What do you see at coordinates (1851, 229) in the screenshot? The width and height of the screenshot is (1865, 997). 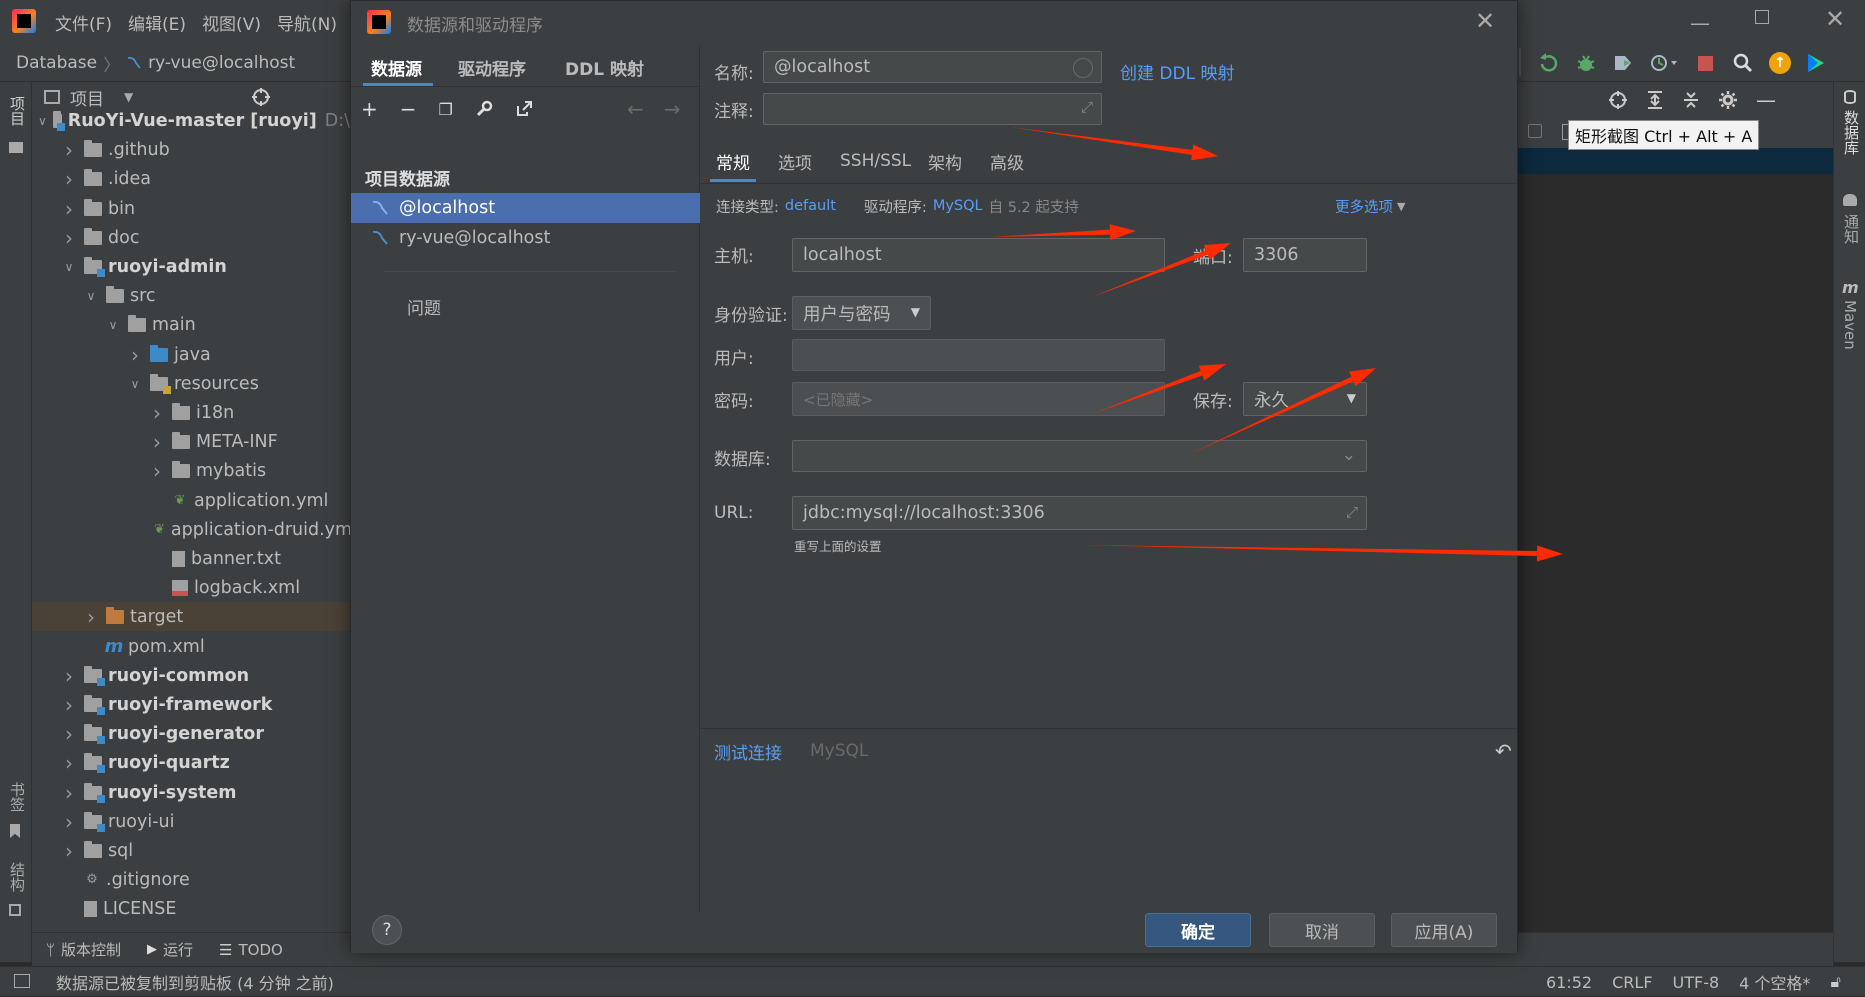 I see `notifications-tool-tab: 通知` at bounding box center [1851, 229].